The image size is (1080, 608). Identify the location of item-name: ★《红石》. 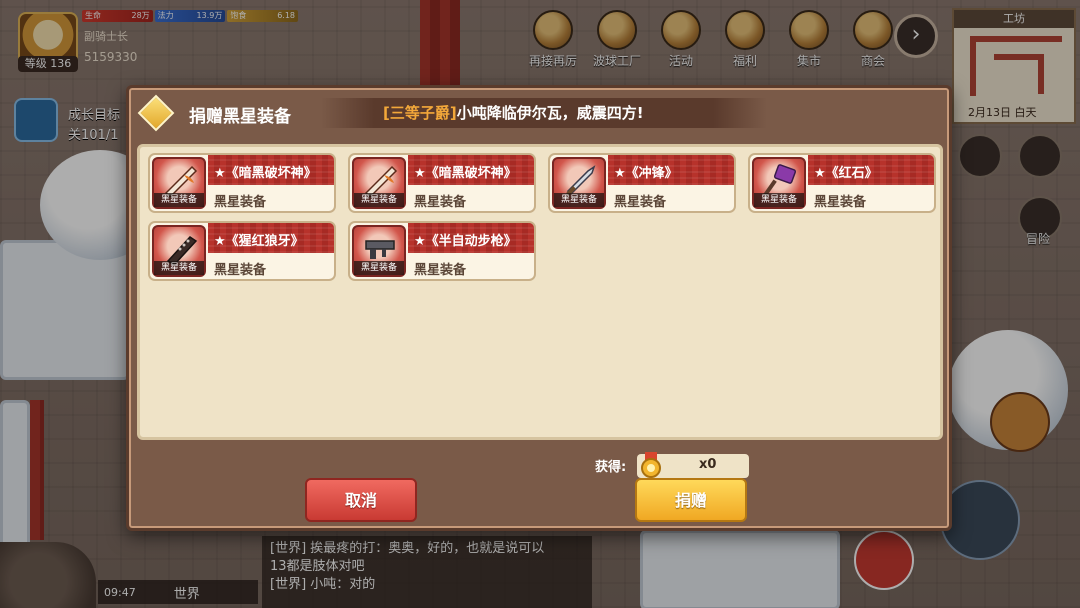
(846, 173).